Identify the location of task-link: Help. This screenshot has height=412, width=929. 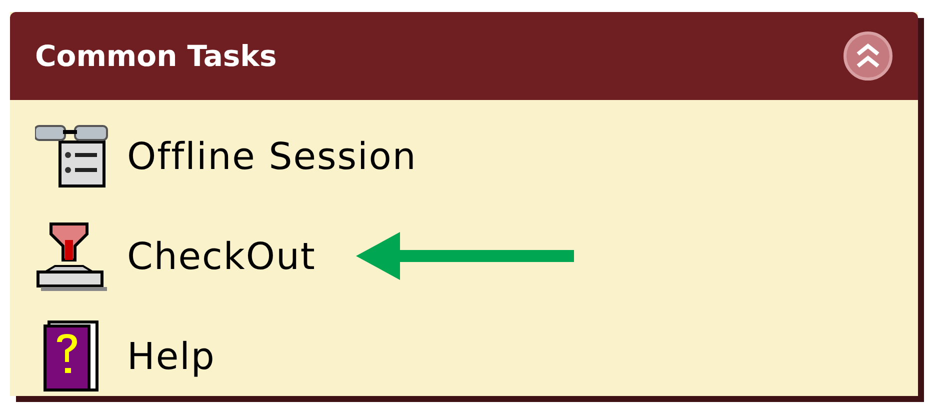
(171, 356).